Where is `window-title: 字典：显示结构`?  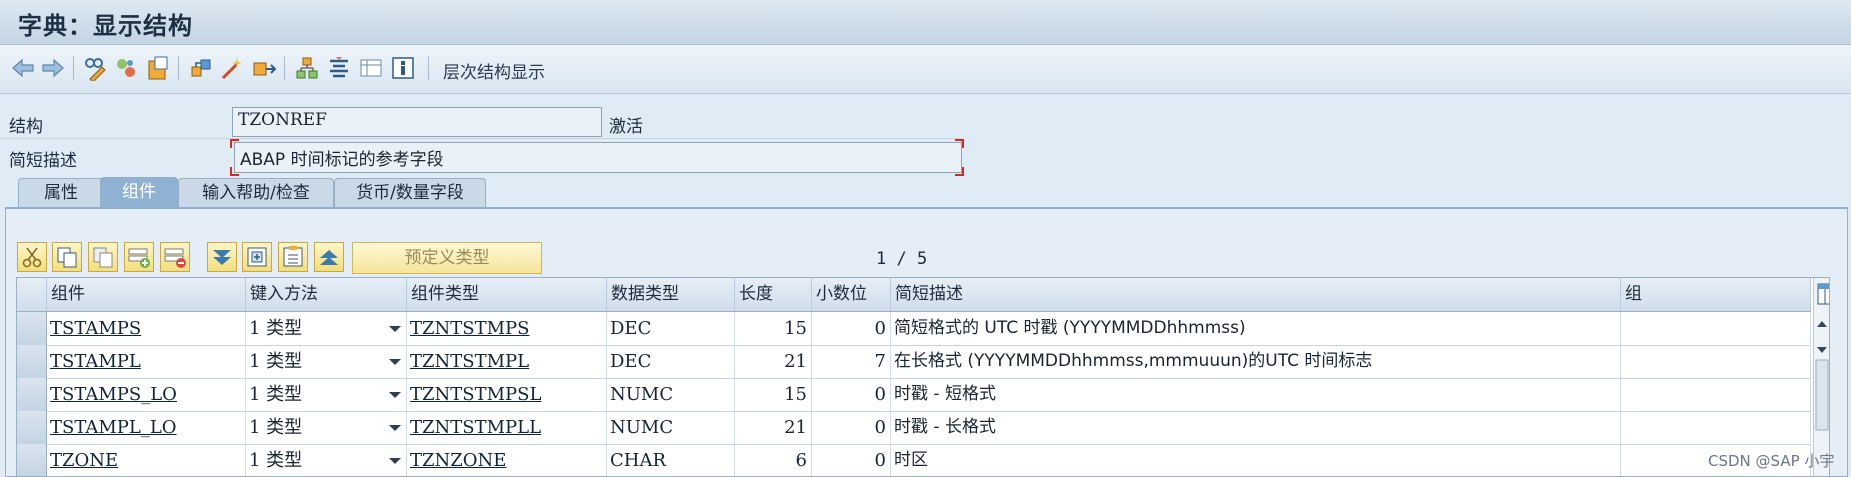
window-title: 字典：显示结构 is located at coordinates (105, 25).